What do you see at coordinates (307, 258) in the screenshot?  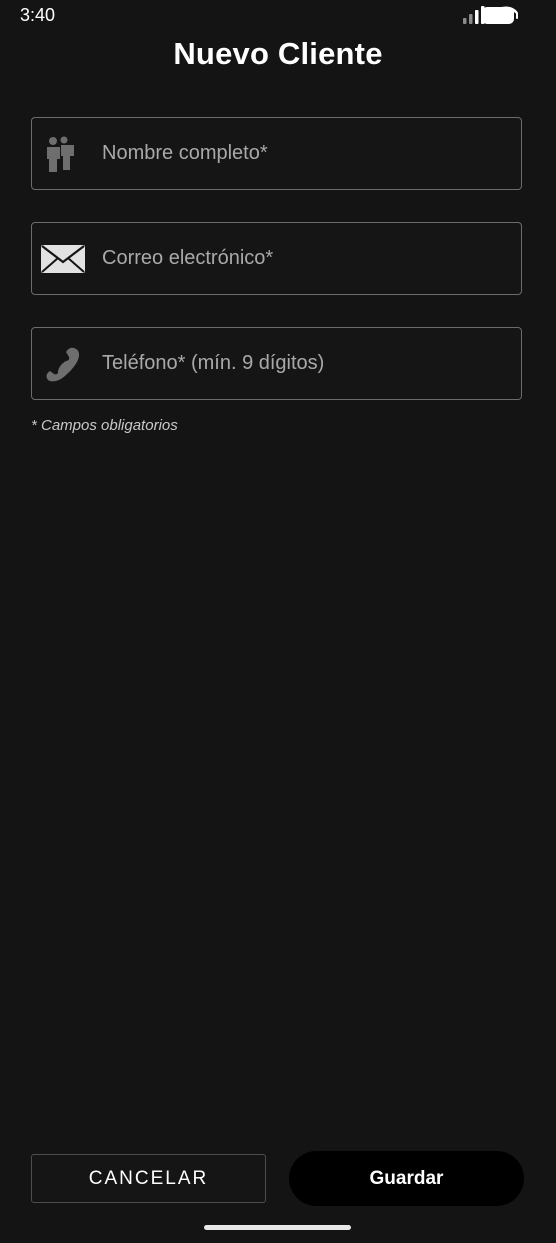 I see `email-input` at bounding box center [307, 258].